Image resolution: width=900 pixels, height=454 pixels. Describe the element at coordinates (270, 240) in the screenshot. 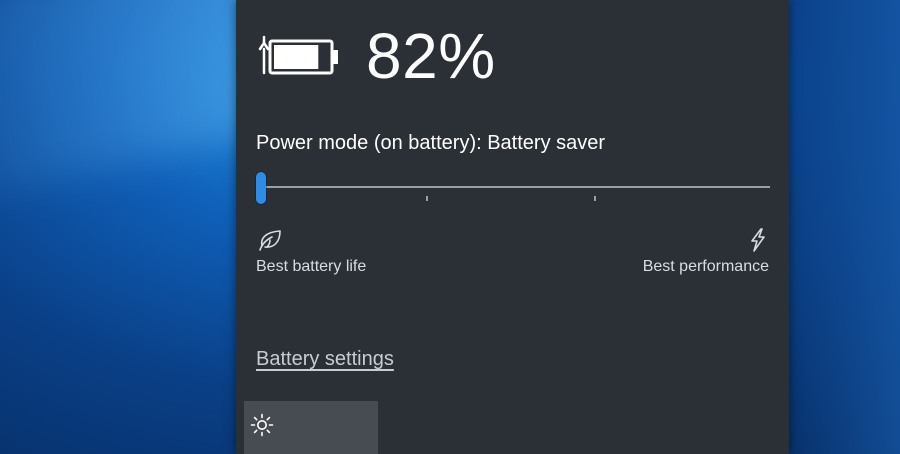

I see `leaf-icon` at that location.